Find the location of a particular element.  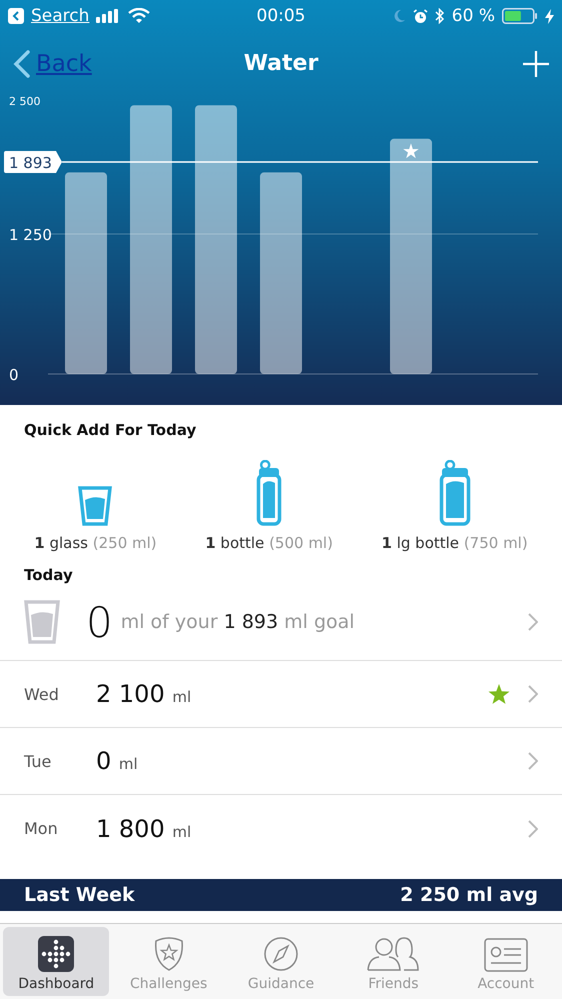

summary-label: Last Week is located at coordinates (79, 895).